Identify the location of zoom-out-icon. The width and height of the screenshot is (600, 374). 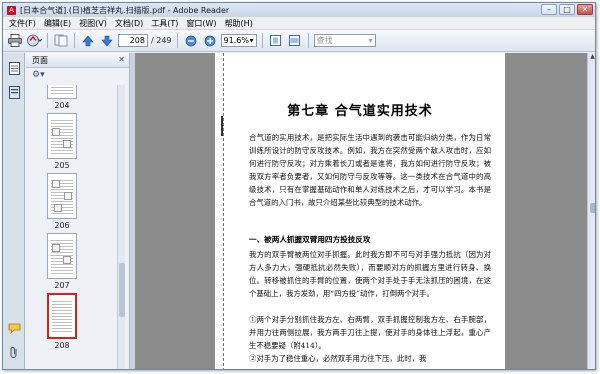
(191, 41).